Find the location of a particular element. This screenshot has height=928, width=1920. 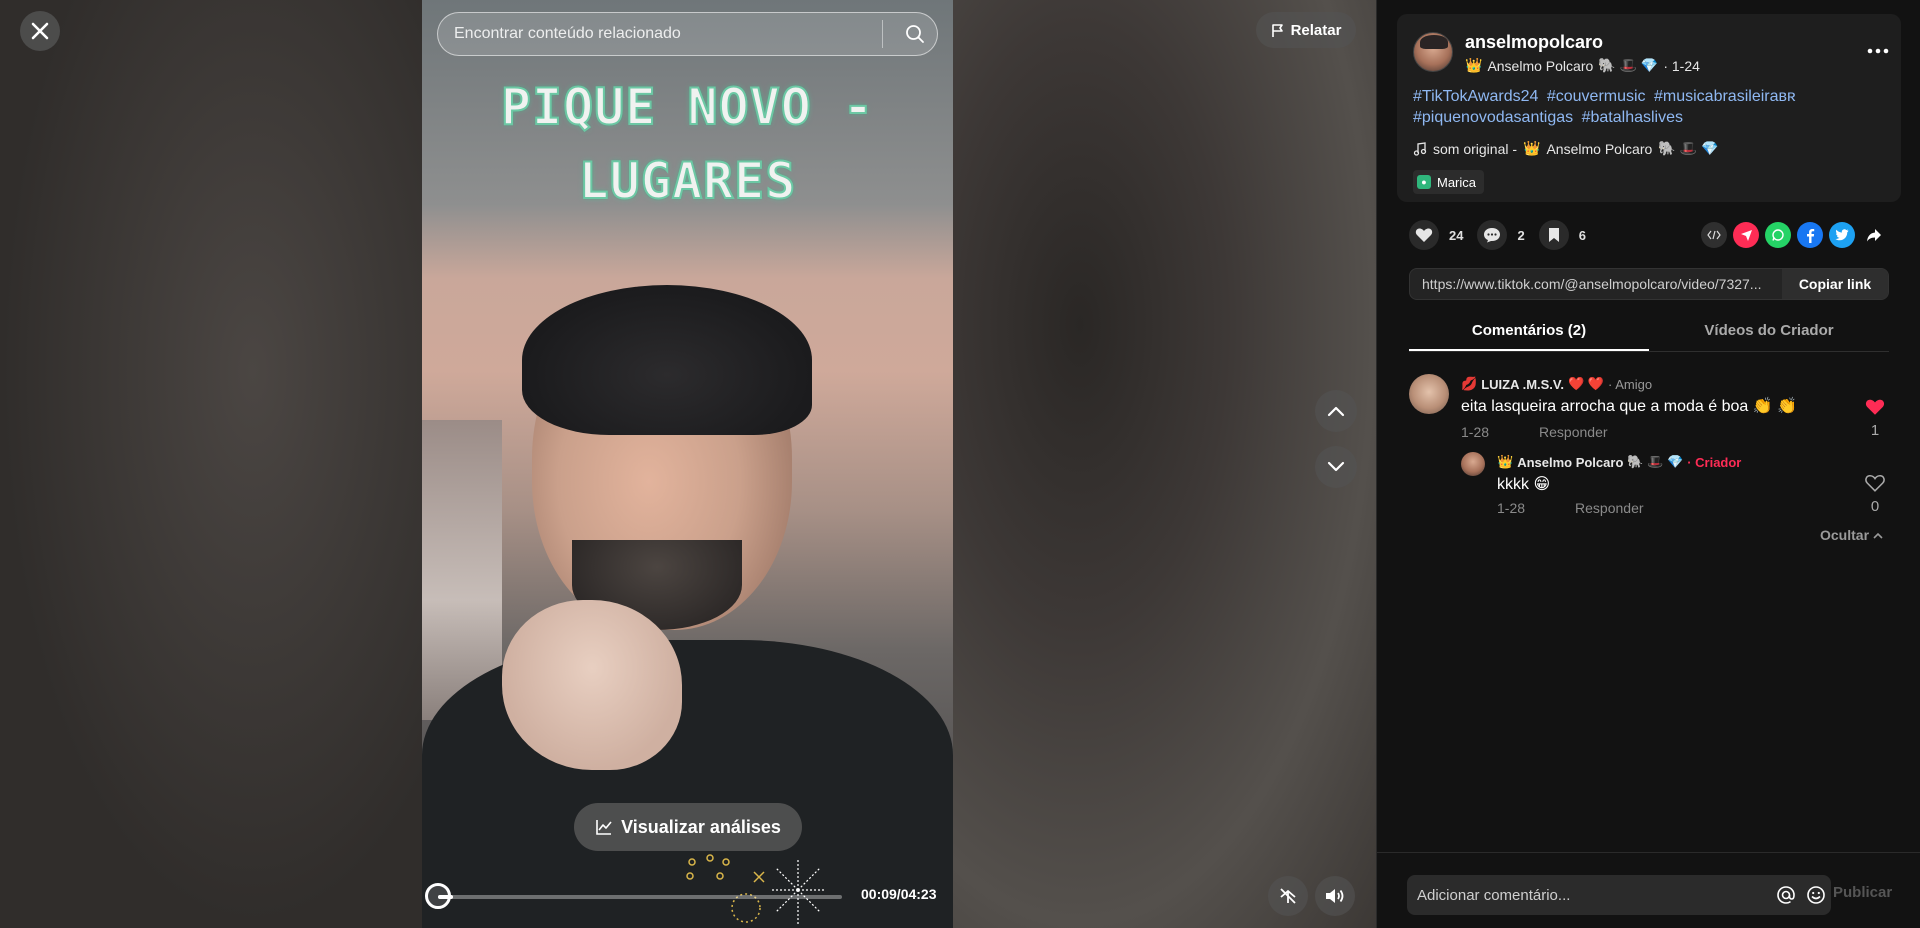

close-button is located at coordinates (40, 31).